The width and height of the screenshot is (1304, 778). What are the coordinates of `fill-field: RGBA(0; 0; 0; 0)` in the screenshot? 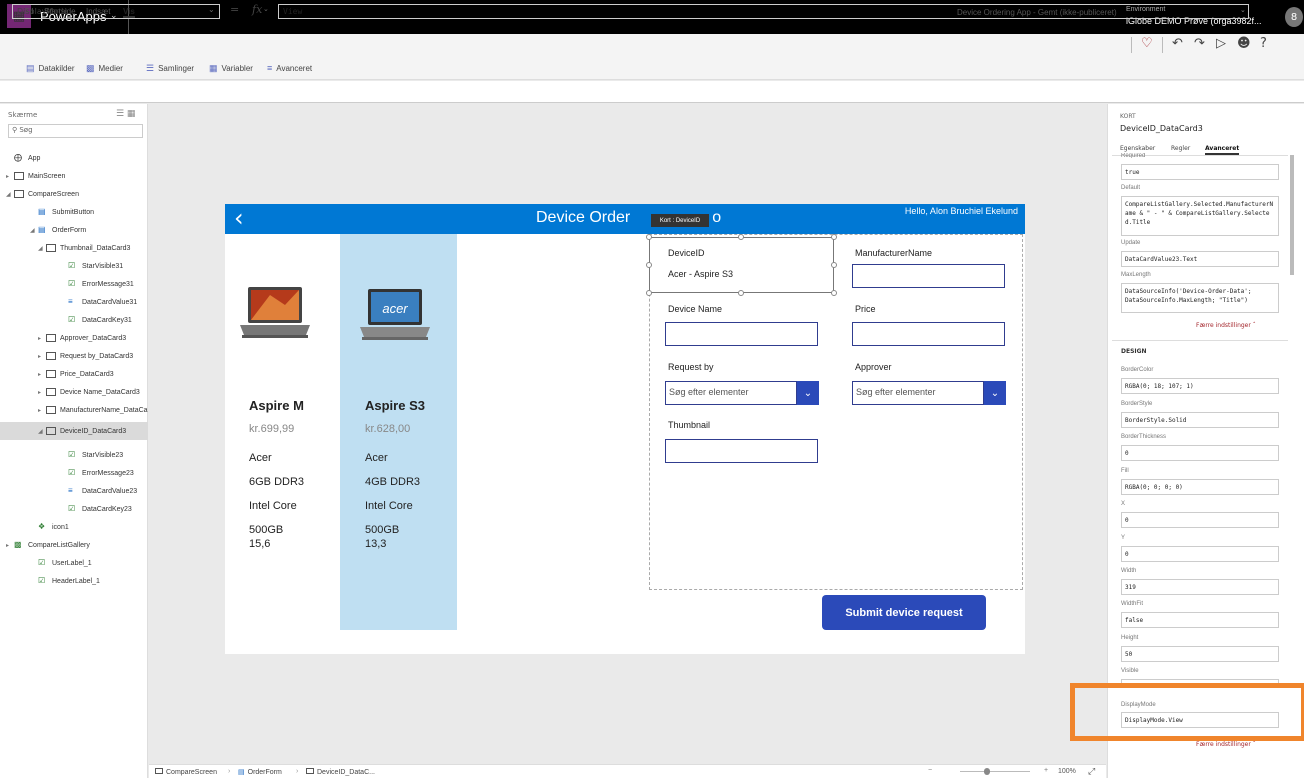 It's located at (1200, 487).